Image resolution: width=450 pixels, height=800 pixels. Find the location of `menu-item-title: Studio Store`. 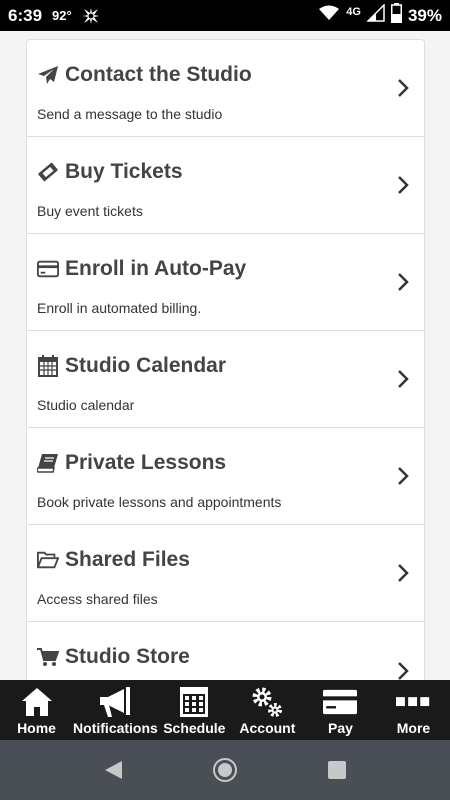

menu-item-title: Studio Store is located at coordinates (127, 656).